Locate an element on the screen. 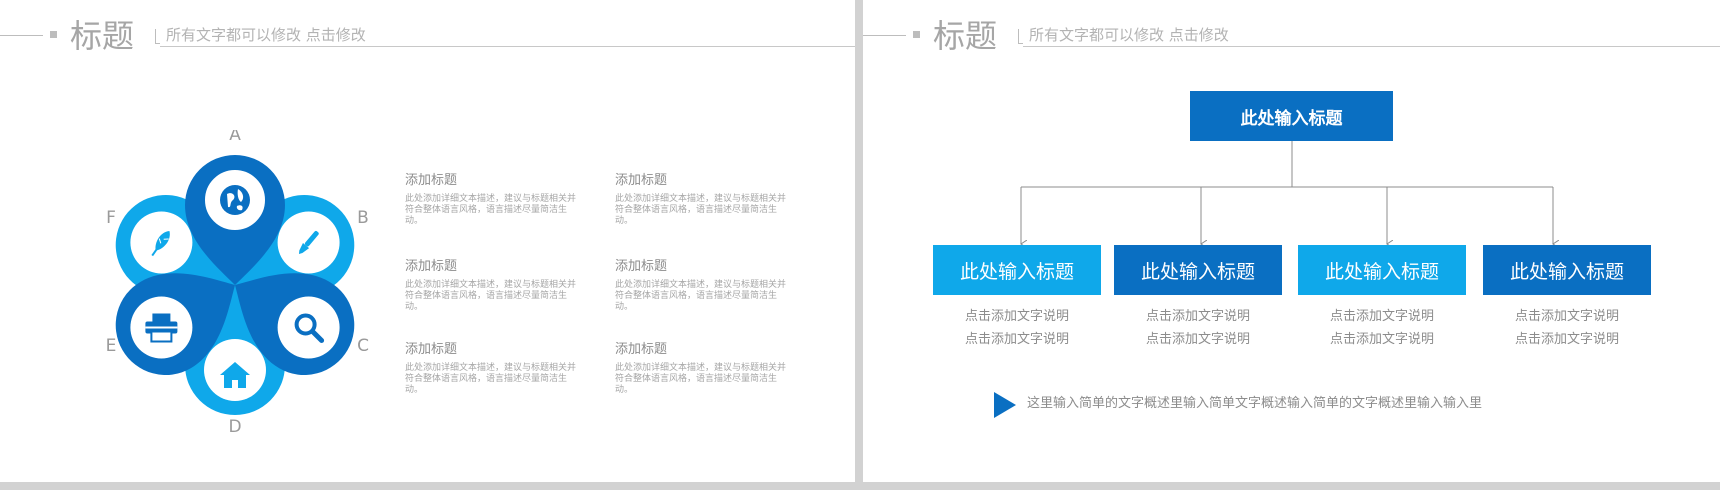 The height and width of the screenshot is (490, 1720). org-child-box-3: 此处输入标题 is located at coordinates (1382, 270).